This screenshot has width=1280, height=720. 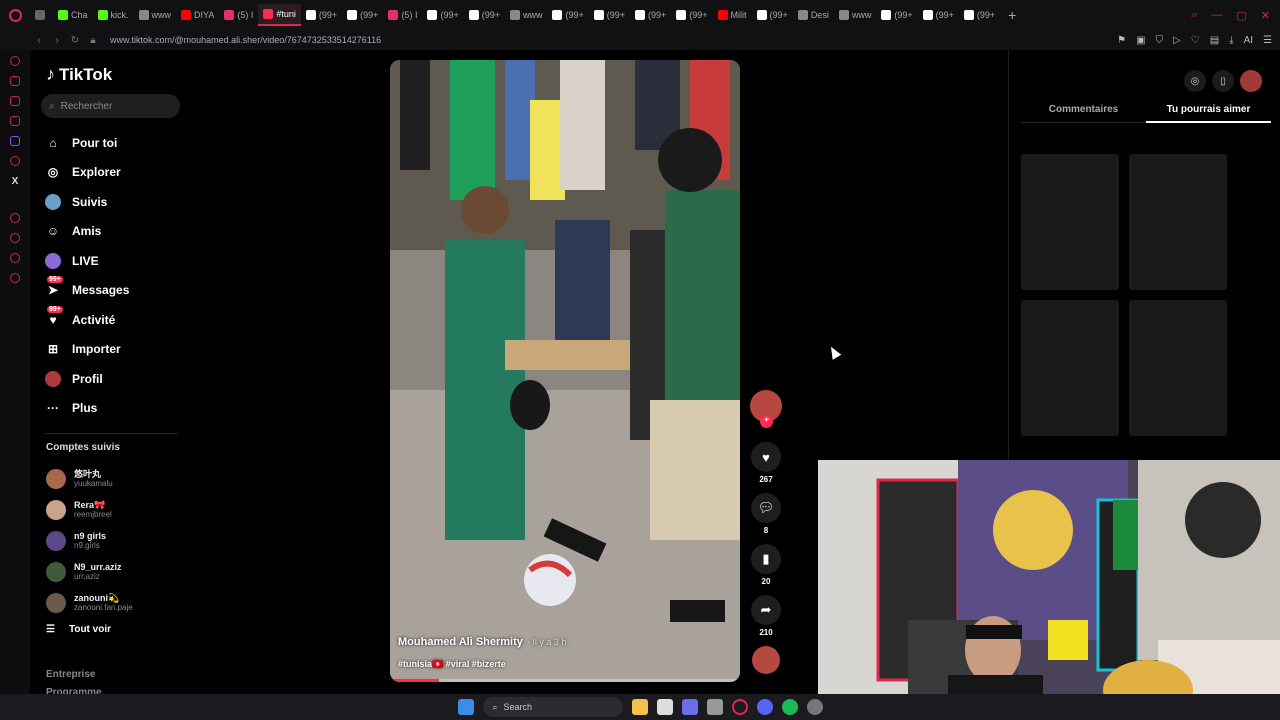 What do you see at coordinates (15, 101) in the screenshot?
I see `sidebar-messenger-icon` at bounding box center [15, 101].